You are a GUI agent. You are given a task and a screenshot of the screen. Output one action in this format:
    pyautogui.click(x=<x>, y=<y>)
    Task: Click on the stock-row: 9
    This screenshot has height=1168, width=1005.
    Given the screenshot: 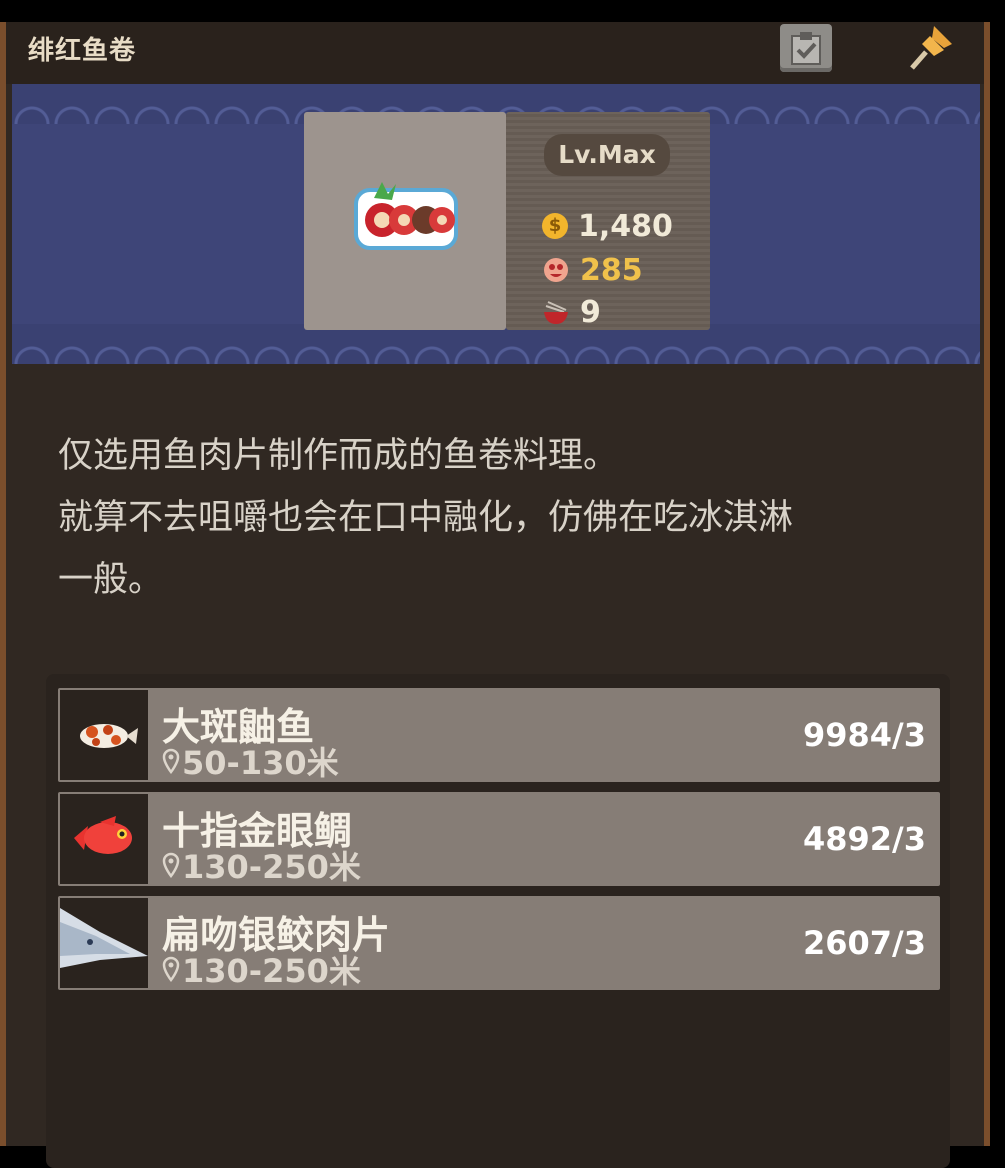 What is the action you would take?
    pyautogui.click(x=571, y=312)
    